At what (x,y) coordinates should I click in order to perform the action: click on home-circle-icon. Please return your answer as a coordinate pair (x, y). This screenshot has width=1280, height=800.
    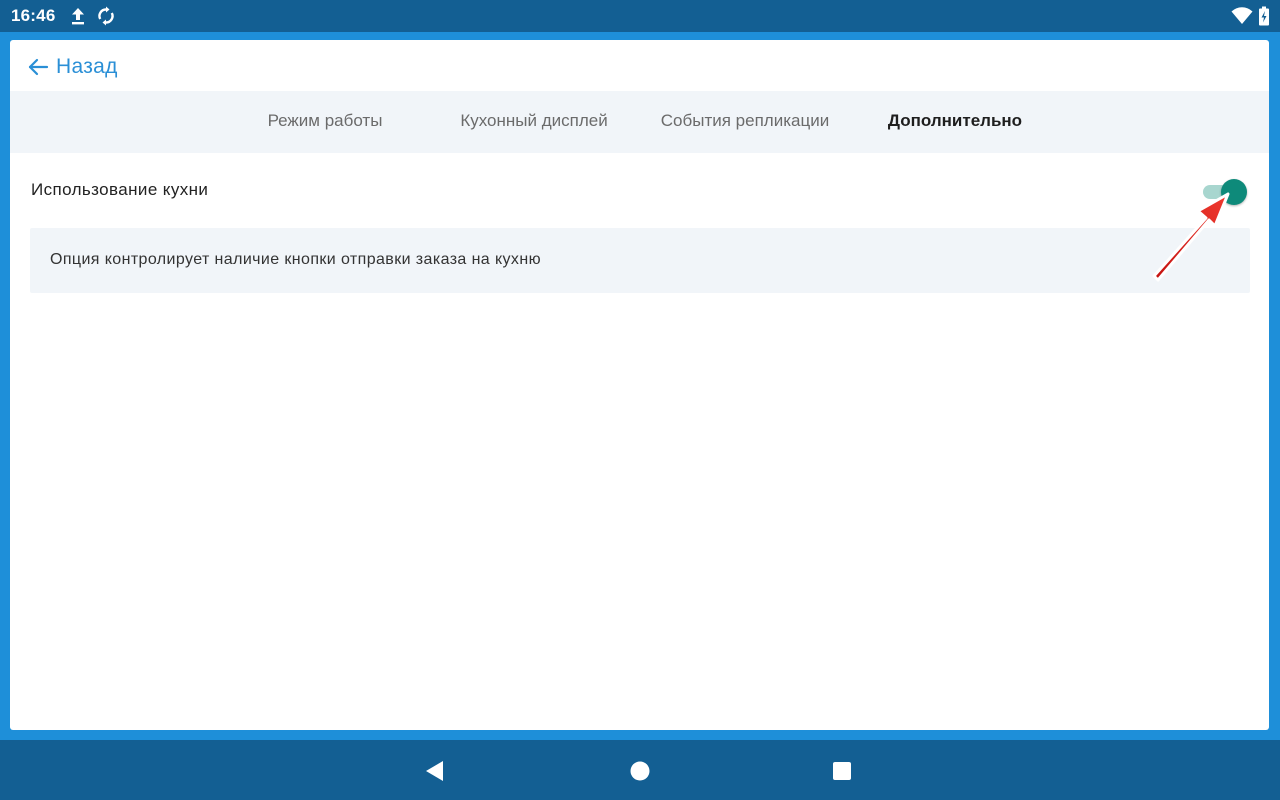
    Looking at the image, I should click on (640, 771).